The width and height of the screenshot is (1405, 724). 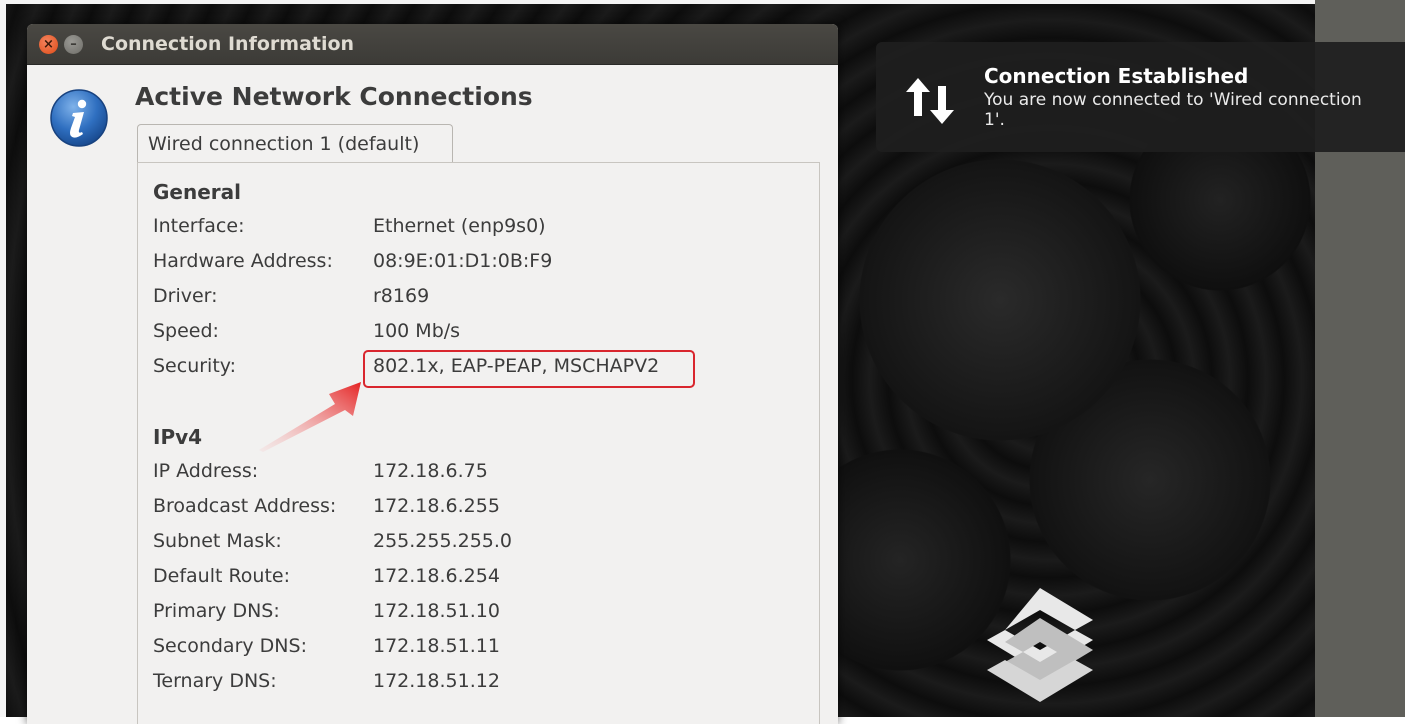 I want to click on row-value: 172.18.6.255, so click(x=436, y=506).